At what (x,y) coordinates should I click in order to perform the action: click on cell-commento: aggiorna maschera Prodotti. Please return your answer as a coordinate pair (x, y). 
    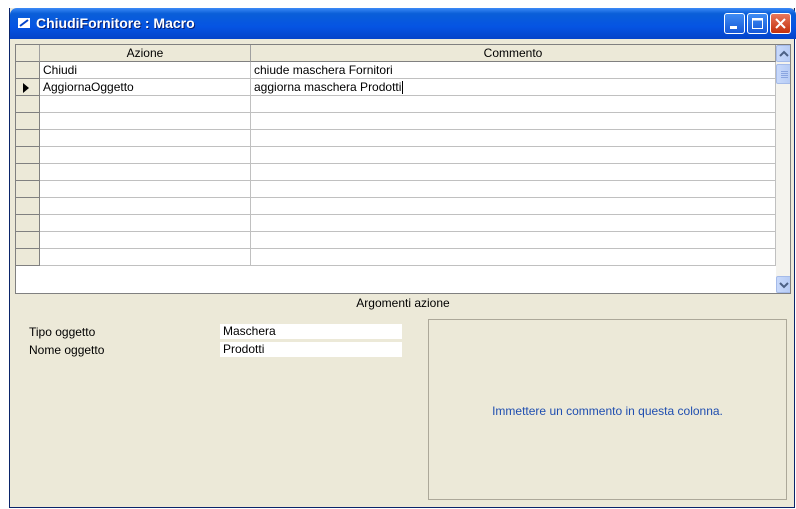
    Looking at the image, I should click on (513, 87).